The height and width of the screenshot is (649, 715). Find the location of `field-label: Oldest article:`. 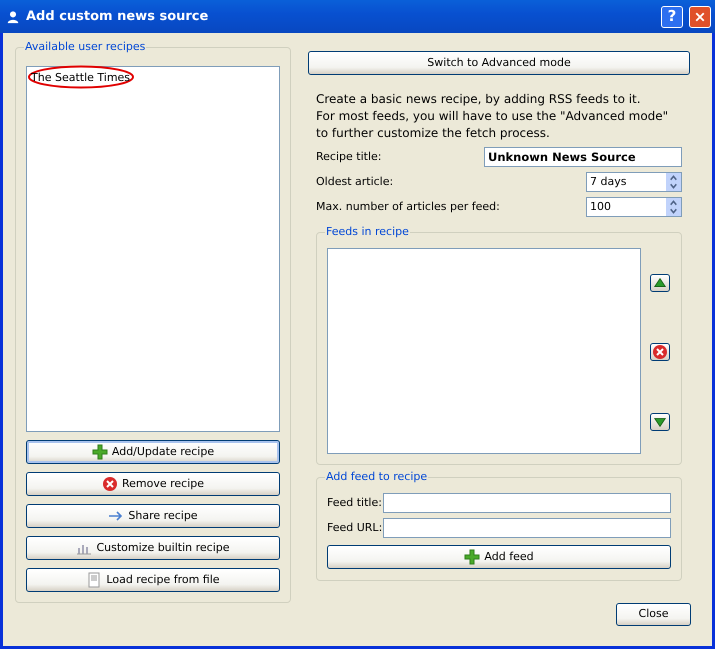

field-label: Oldest article: is located at coordinates (355, 182).